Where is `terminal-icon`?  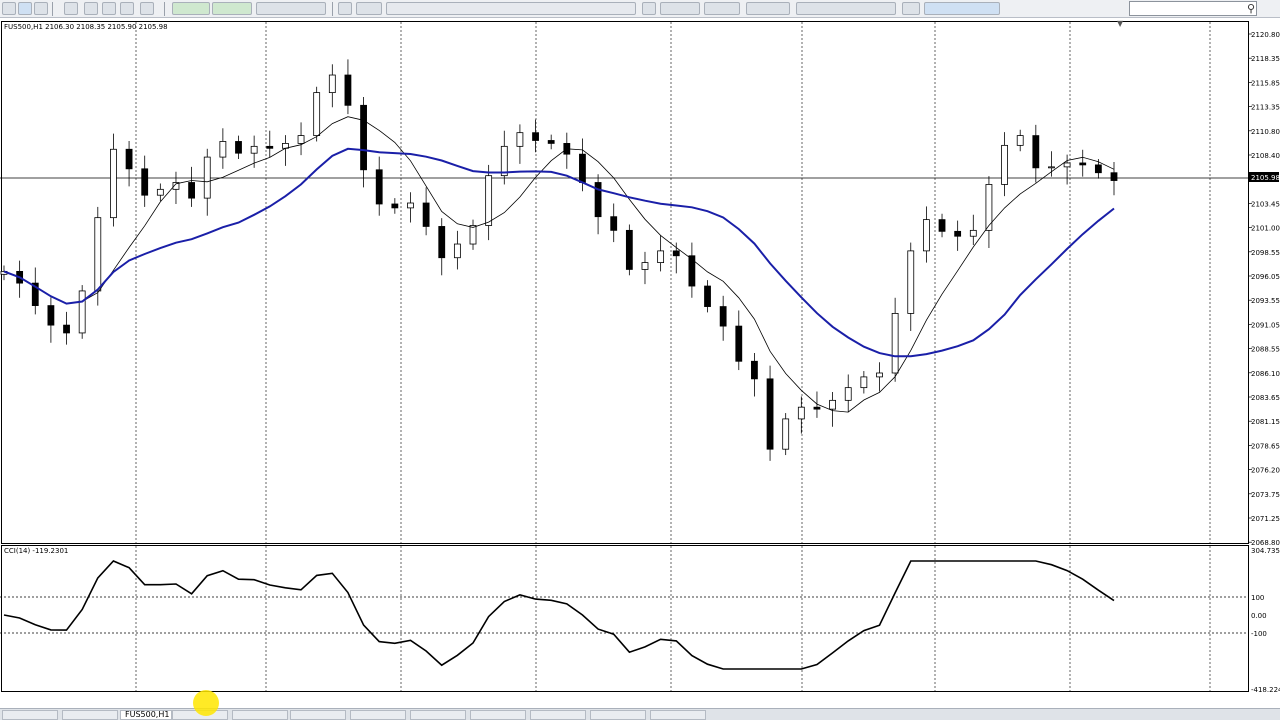
terminal-icon is located at coordinates (109, 8).